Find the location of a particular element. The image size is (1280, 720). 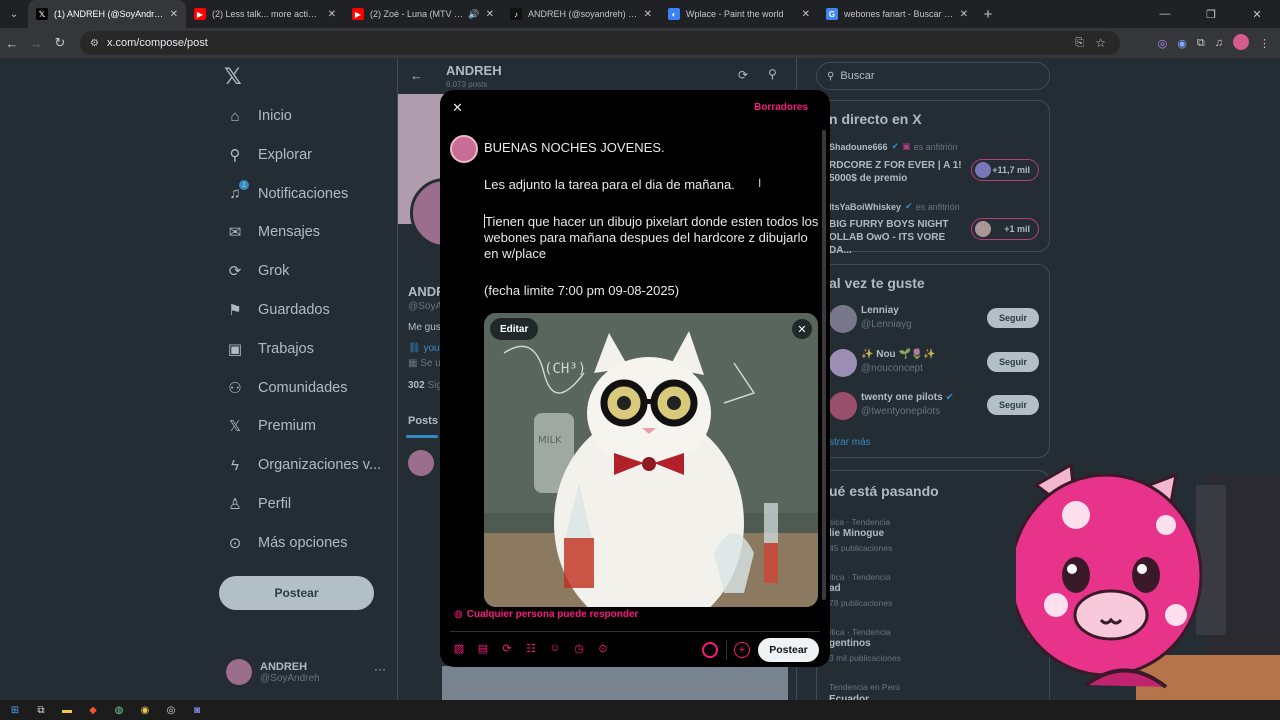

forward-icon: → is located at coordinates (36, 43).